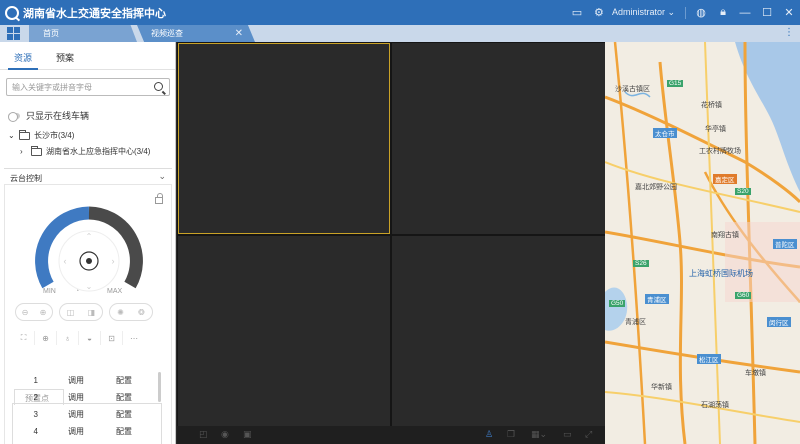  I want to click on map-badge: 闵行区, so click(779, 322).